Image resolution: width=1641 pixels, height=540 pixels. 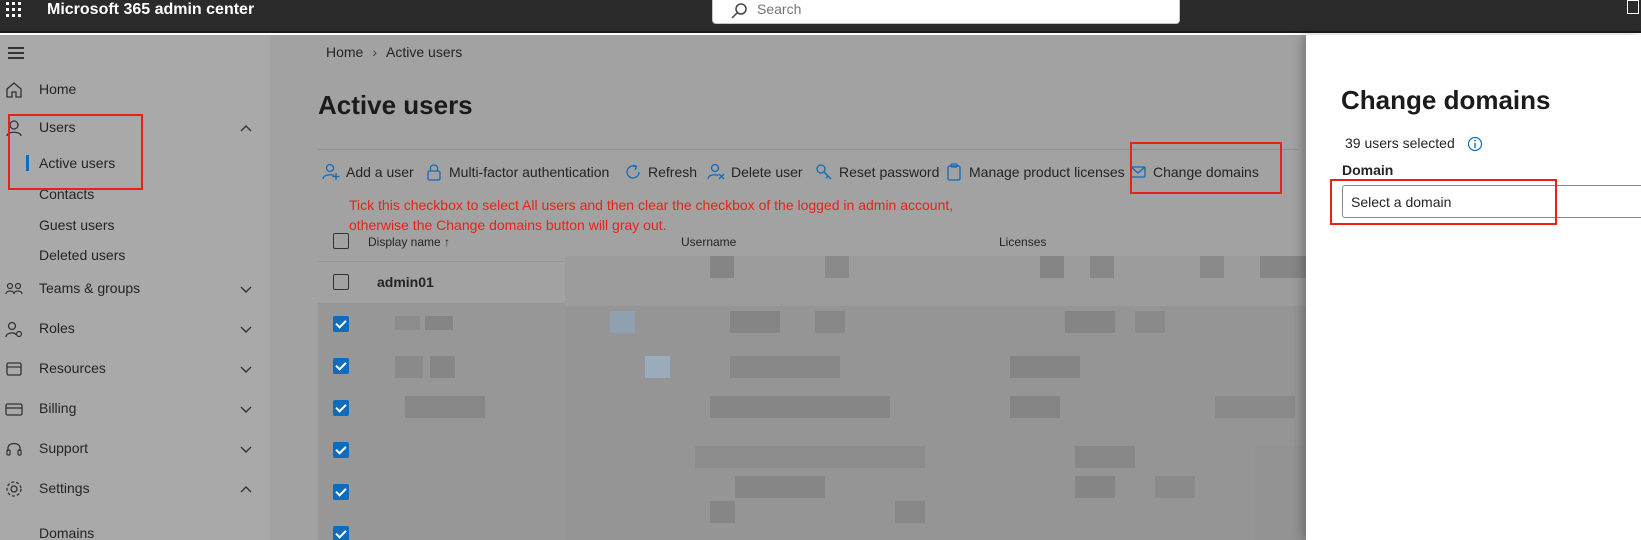 I want to click on sidebar-subitem-deleted-users: Deleted users, so click(x=82, y=255).